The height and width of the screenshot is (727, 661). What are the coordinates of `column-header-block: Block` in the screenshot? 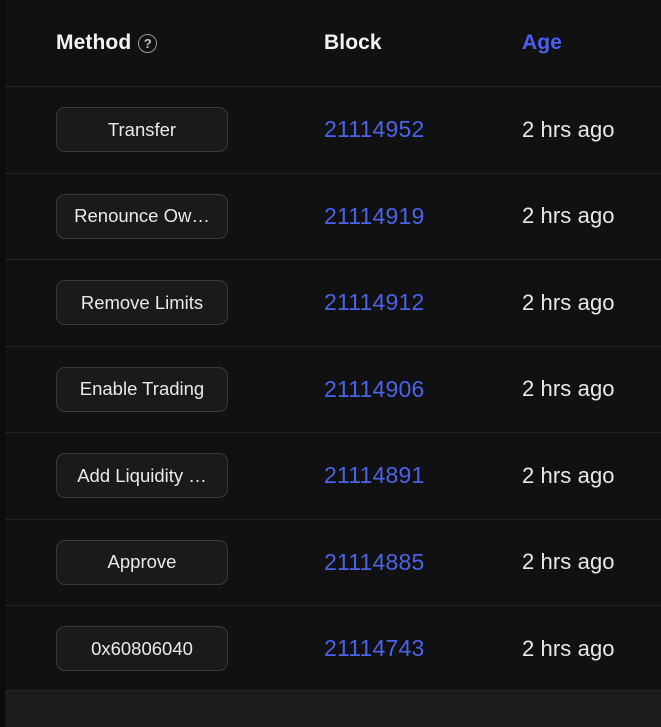 It's located at (414, 43).